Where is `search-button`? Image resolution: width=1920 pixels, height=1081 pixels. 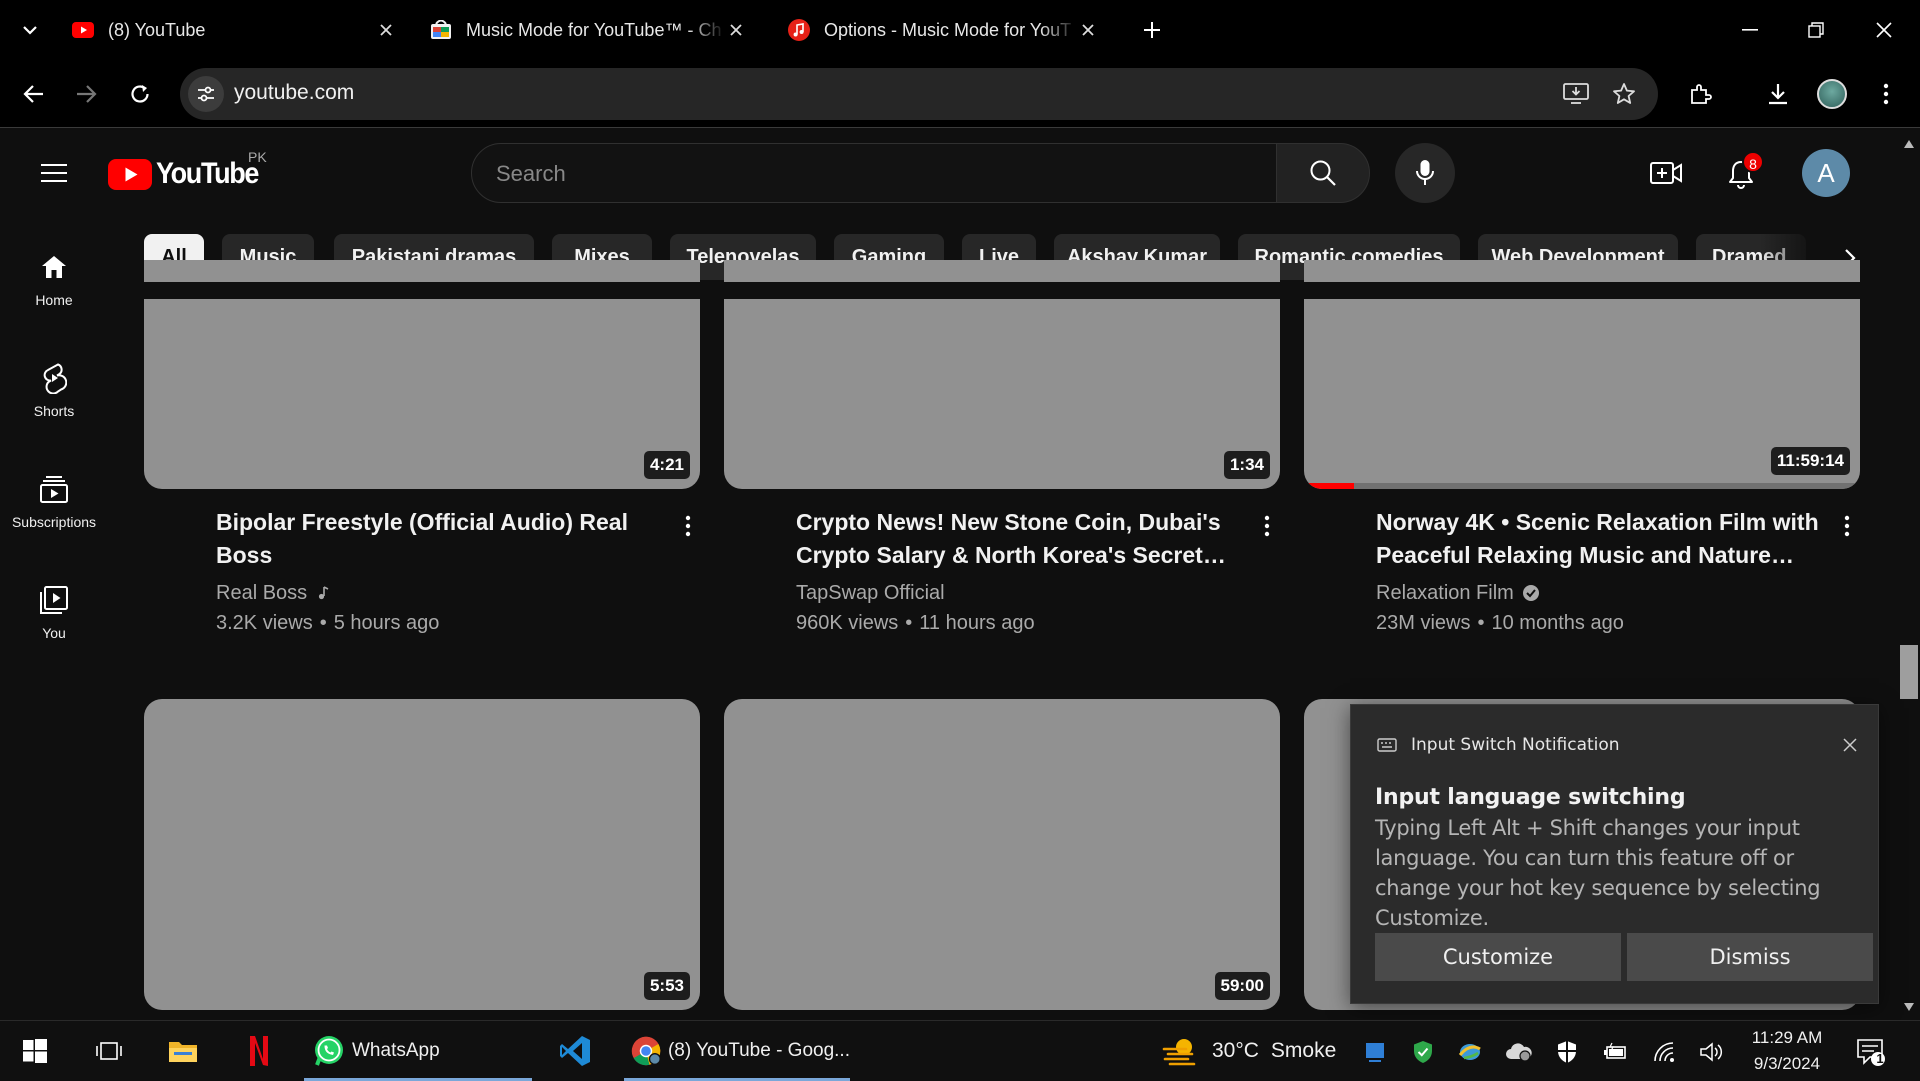 search-button is located at coordinates (1323, 173).